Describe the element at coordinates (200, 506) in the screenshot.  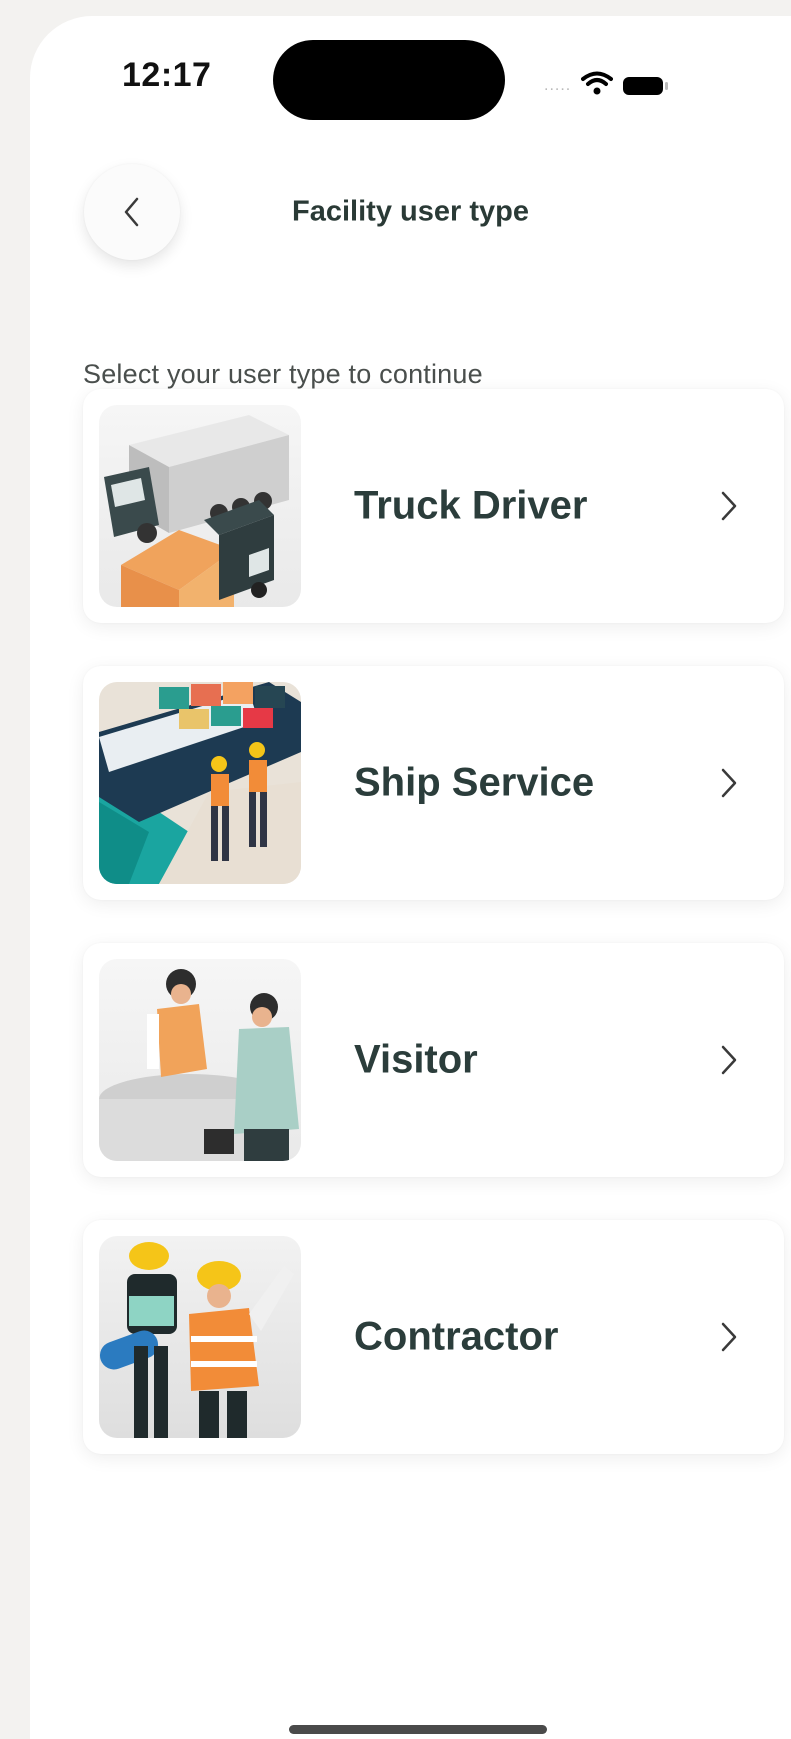
I see `truck-illustration` at that location.